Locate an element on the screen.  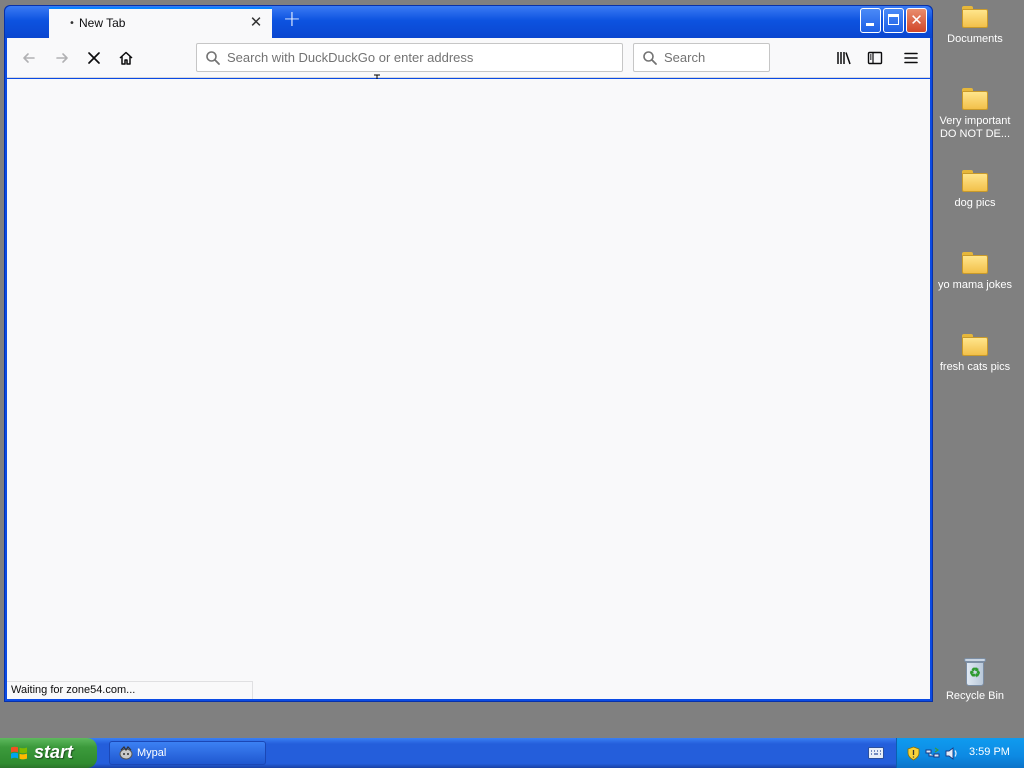
desktop-icon-documents: Documents is located at coordinates (975, 26).